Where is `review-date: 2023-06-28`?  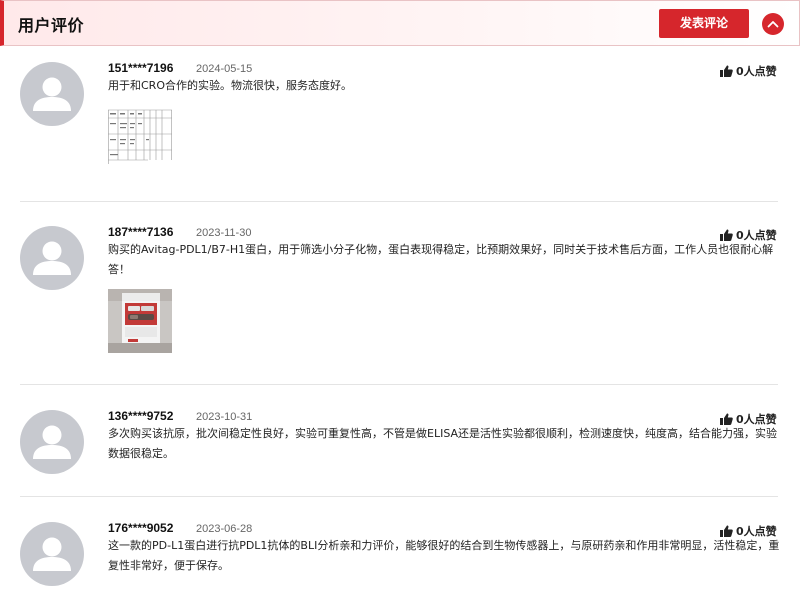
review-date: 2023-06-28 is located at coordinates (224, 529).